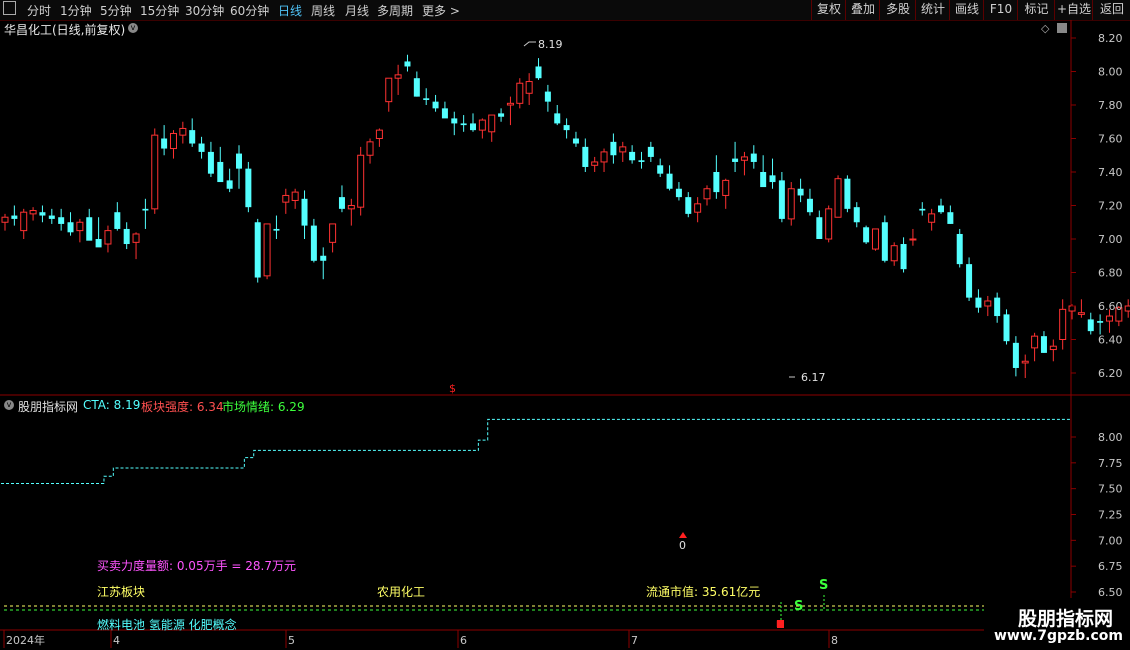 The height and width of the screenshot is (650, 1130). I want to click on period-tab-5: 60分钟, so click(249, 10).